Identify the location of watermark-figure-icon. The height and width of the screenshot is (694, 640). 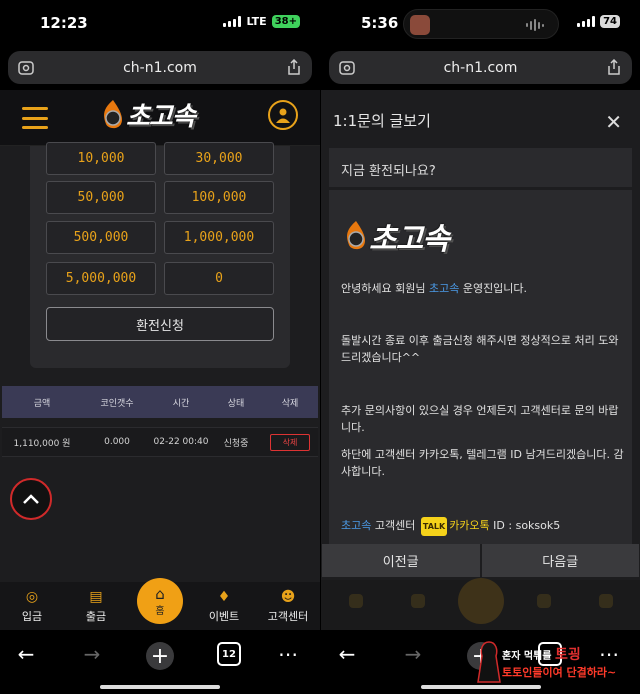
(489, 662).